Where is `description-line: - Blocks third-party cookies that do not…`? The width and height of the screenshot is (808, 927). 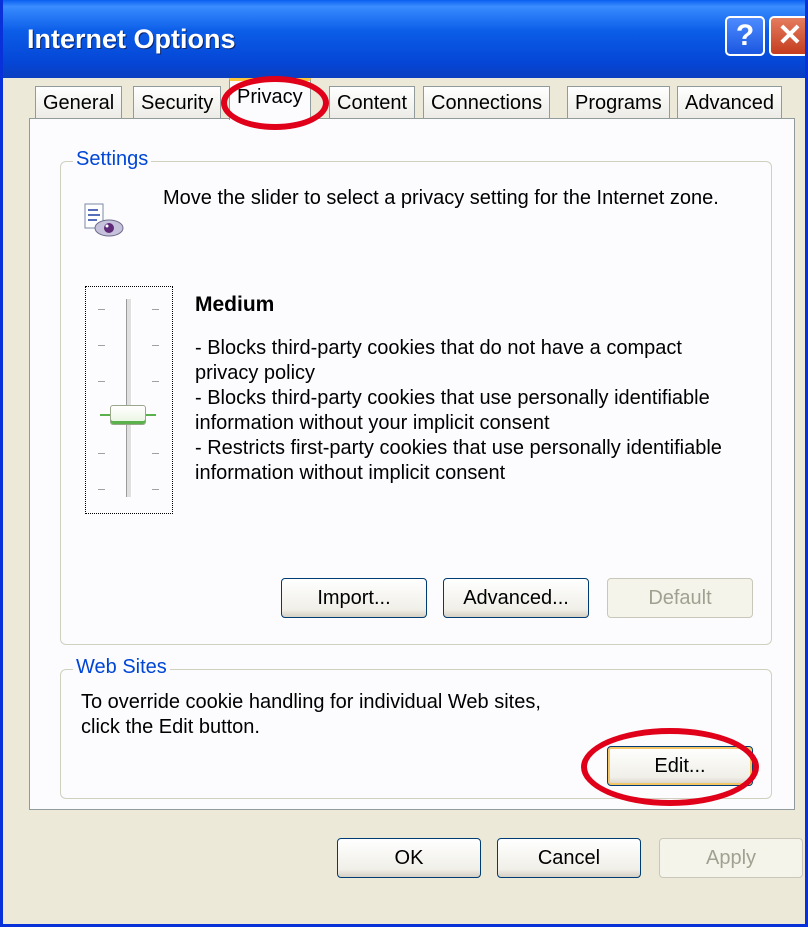
description-line: - Blocks third-party cookies that do not… is located at coordinates (438, 348).